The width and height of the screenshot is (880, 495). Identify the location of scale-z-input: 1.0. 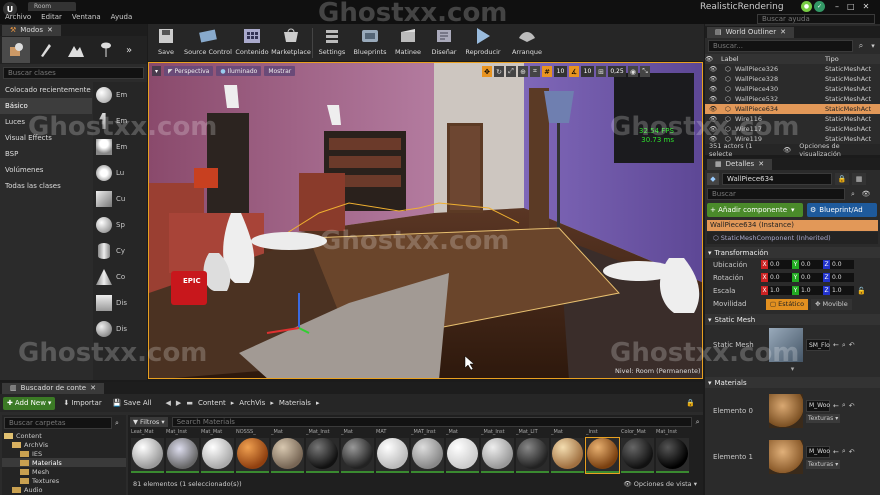
(842, 290).